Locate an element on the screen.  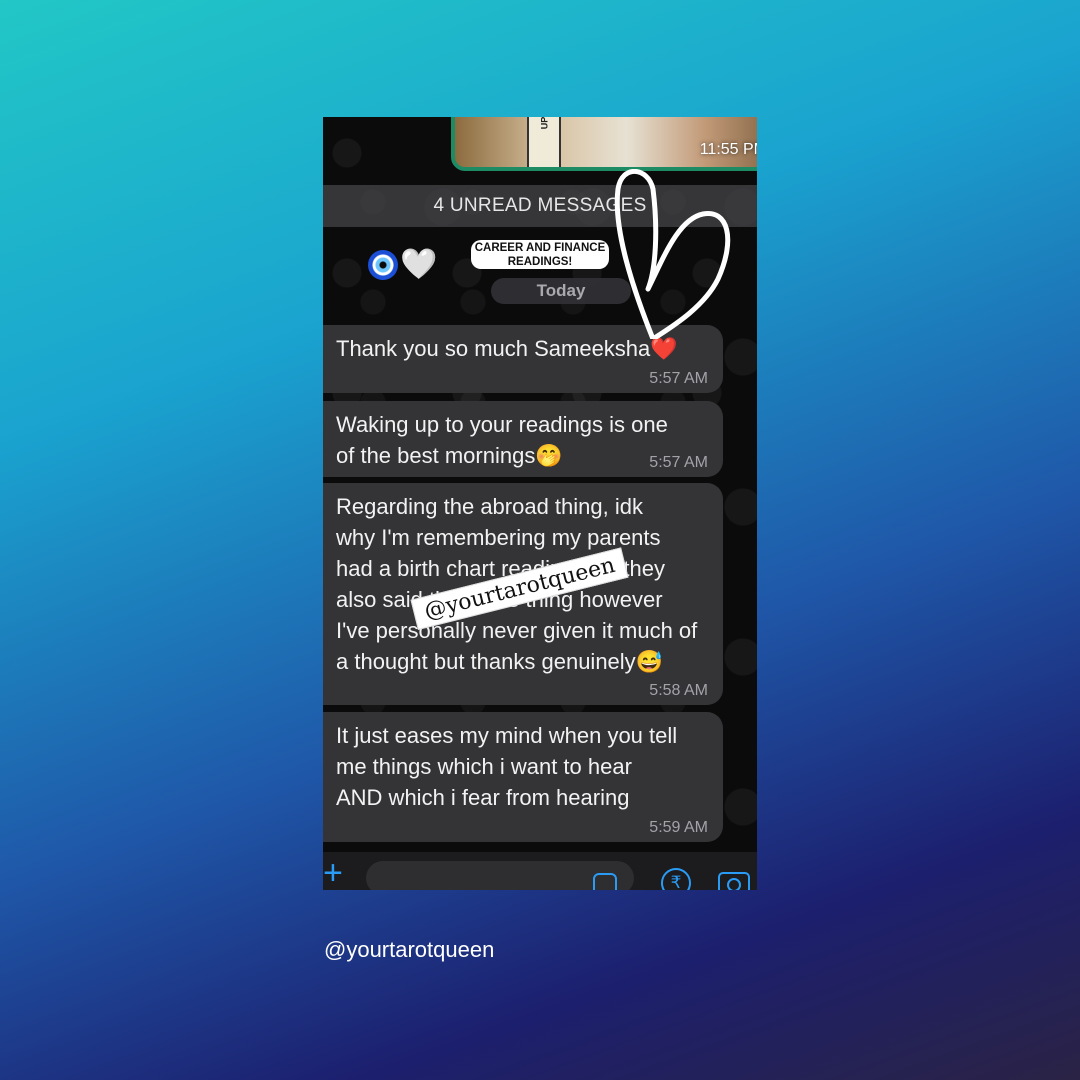
rupee-payment-icon: ₹ is located at coordinates (676, 879).